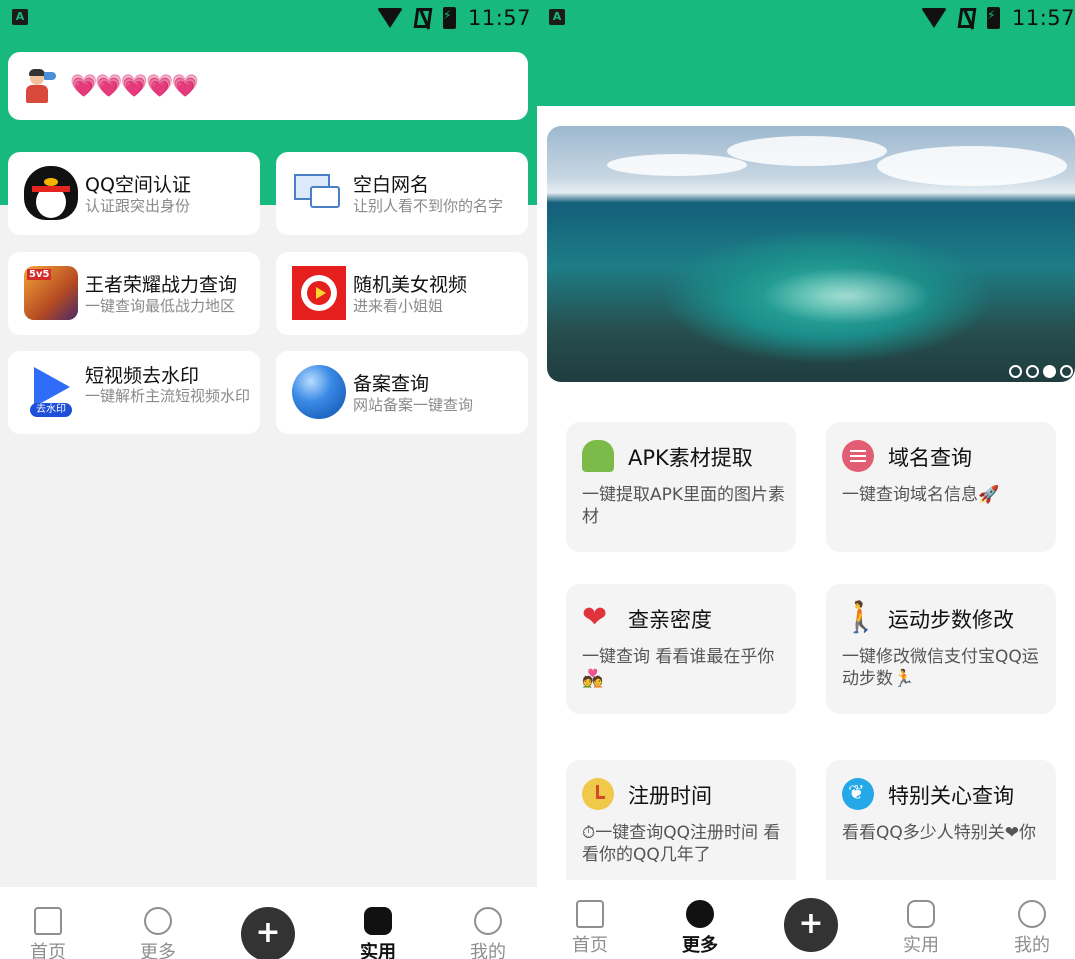  Describe the element at coordinates (51, 392) in the screenshot. I see `watermark-remove-icon: 去水印` at that location.